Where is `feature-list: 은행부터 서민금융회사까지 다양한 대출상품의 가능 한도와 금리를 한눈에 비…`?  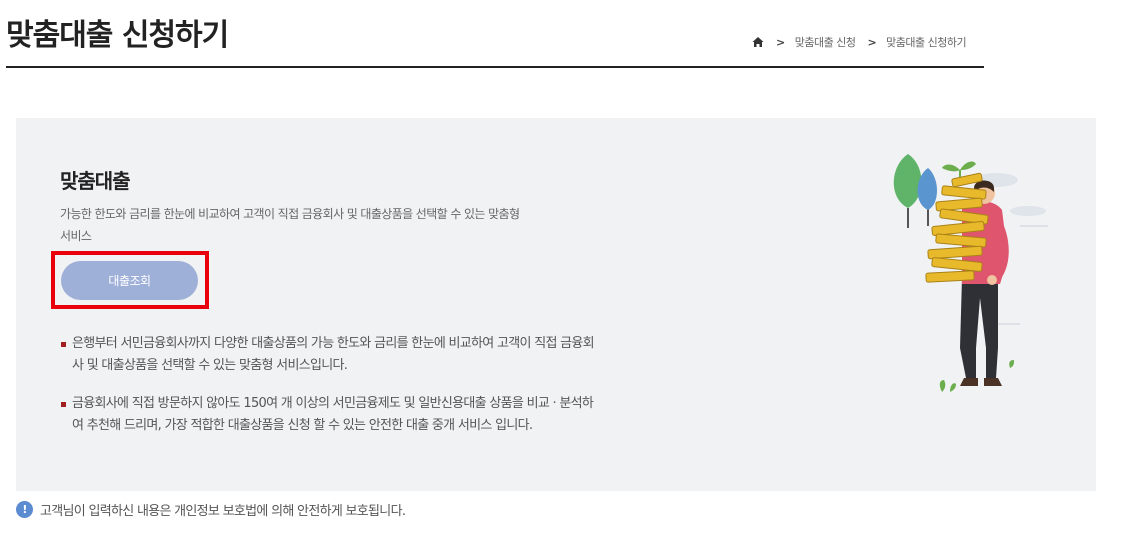
feature-list: 은행부터 서민금융회사까지 다양한 대출상품의 가능 한도와 금리를 한눈에 비… is located at coordinates (330, 393).